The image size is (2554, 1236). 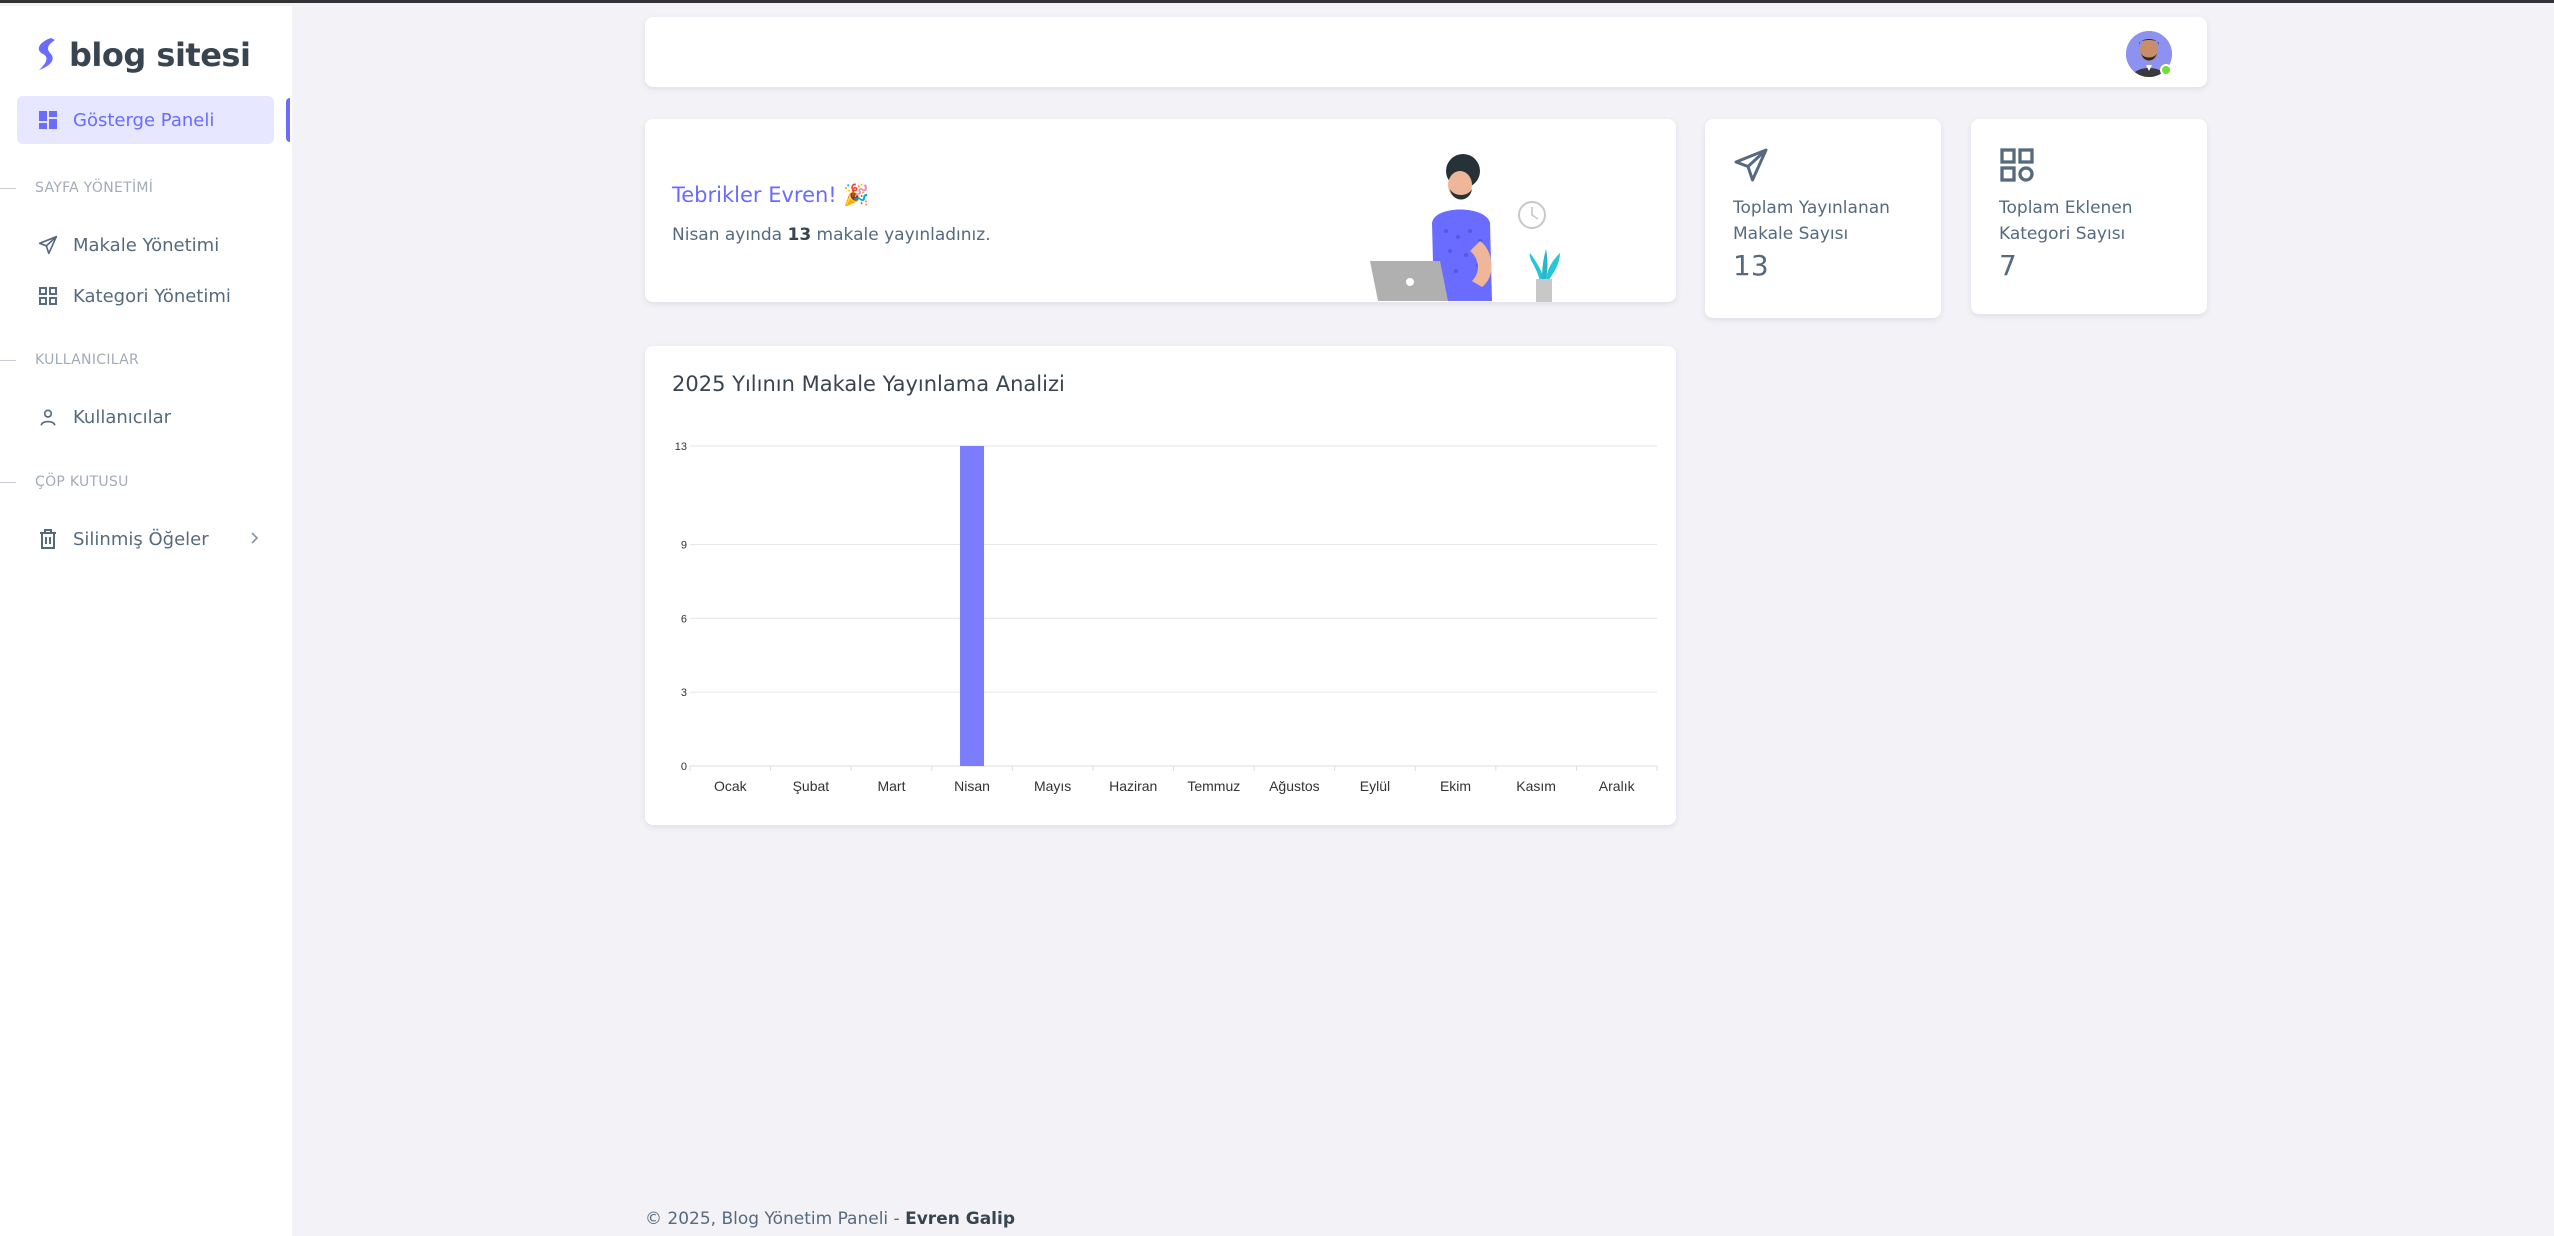 What do you see at coordinates (799, 235) in the screenshot?
I see `welcome-count: 13` at bounding box center [799, 235].